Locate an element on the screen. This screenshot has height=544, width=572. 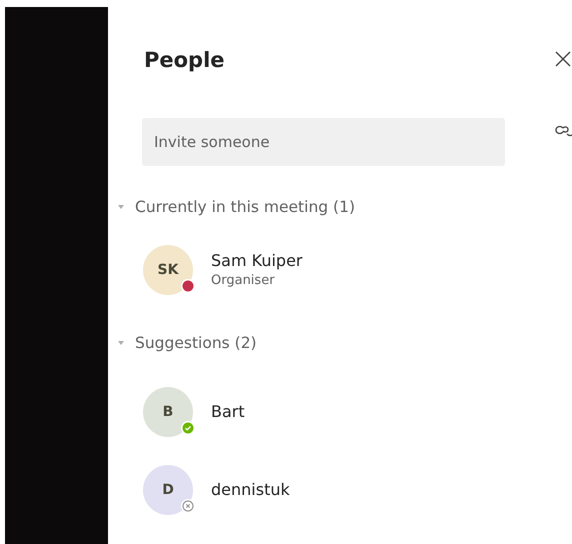
person-name: Sam Kuiper is located at coordinates (256, 261).